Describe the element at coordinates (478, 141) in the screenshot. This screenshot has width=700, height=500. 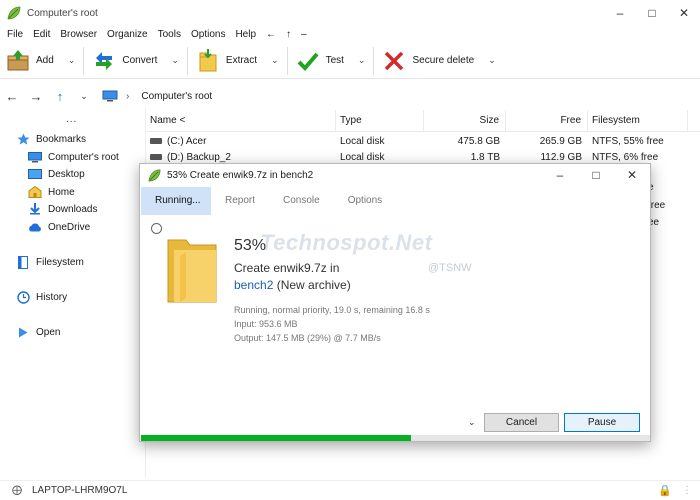
I see `size-cell: 475.8 GB` at that location.